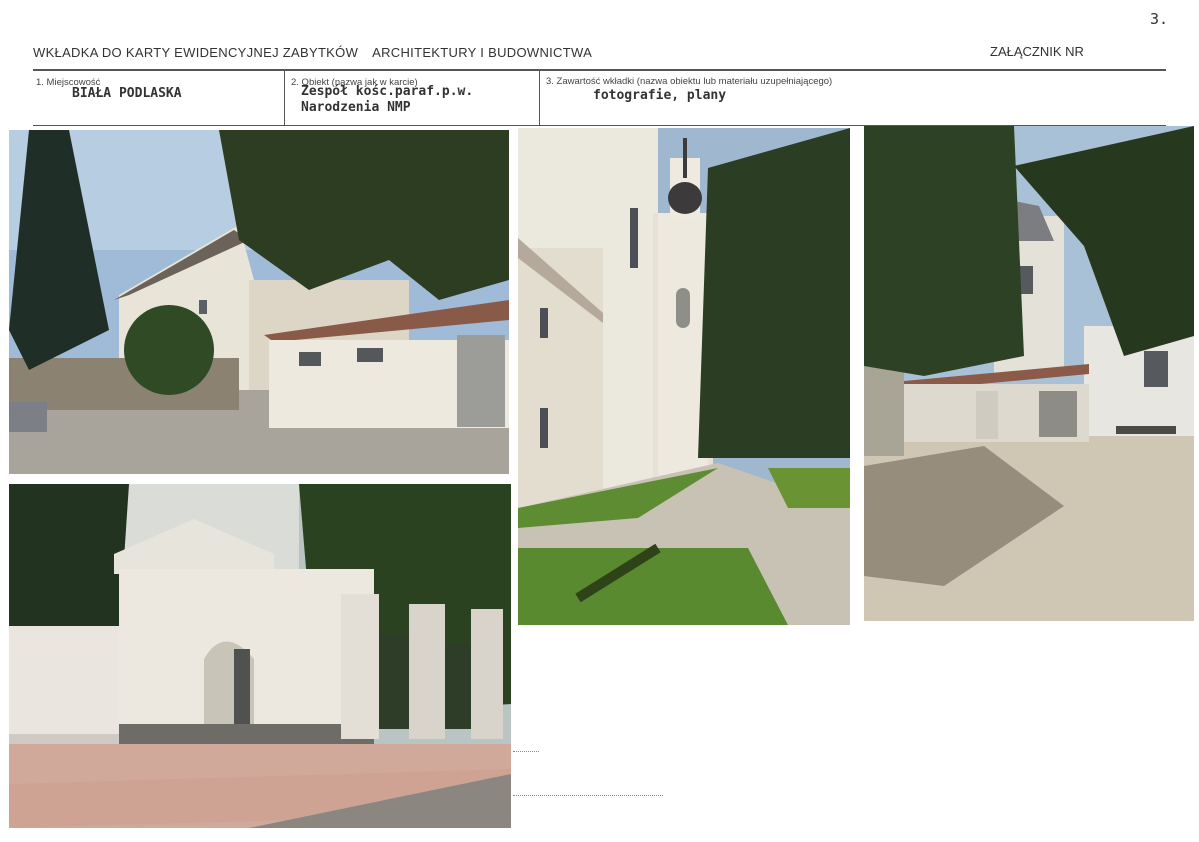 Image resolution: width=1199 pixels, height=842 pixels. Describe the element at coordinates (1159, 19) in the screenshot. I see `page-number: 3.` at that location.